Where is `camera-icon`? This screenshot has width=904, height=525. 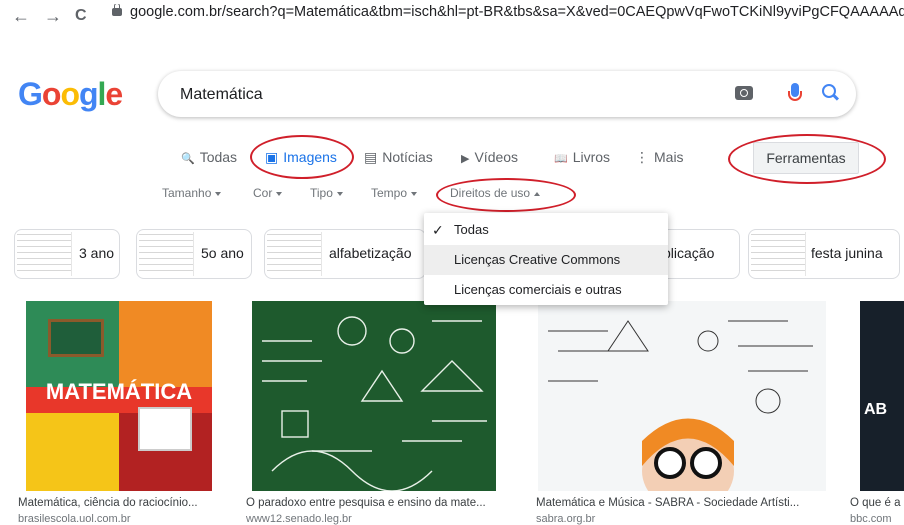 camera-icon is located at coordinates (744, 93).